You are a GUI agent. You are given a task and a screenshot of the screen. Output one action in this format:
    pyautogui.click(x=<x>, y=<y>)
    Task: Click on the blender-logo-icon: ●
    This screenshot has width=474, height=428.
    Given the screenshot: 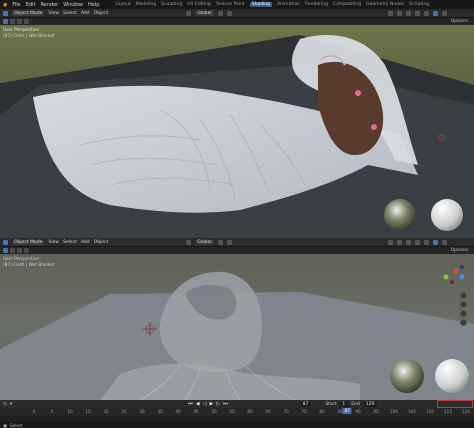 What is the action you would take?
    pyautogui.click(x=5, y=5)
    